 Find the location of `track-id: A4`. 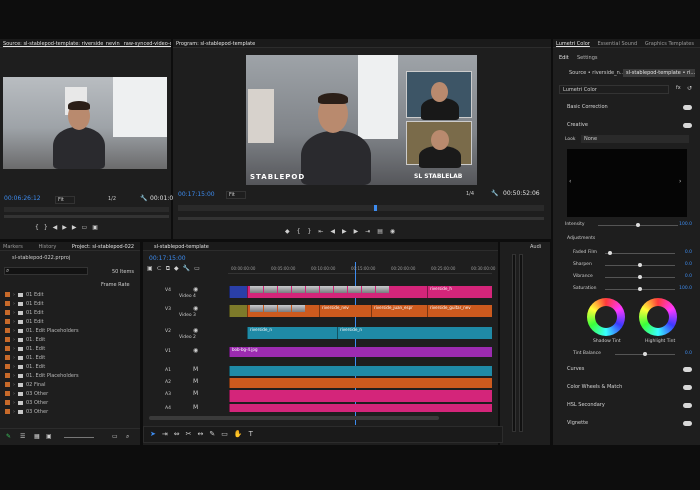

track-id: A4 is located at coordinates (168, 408).